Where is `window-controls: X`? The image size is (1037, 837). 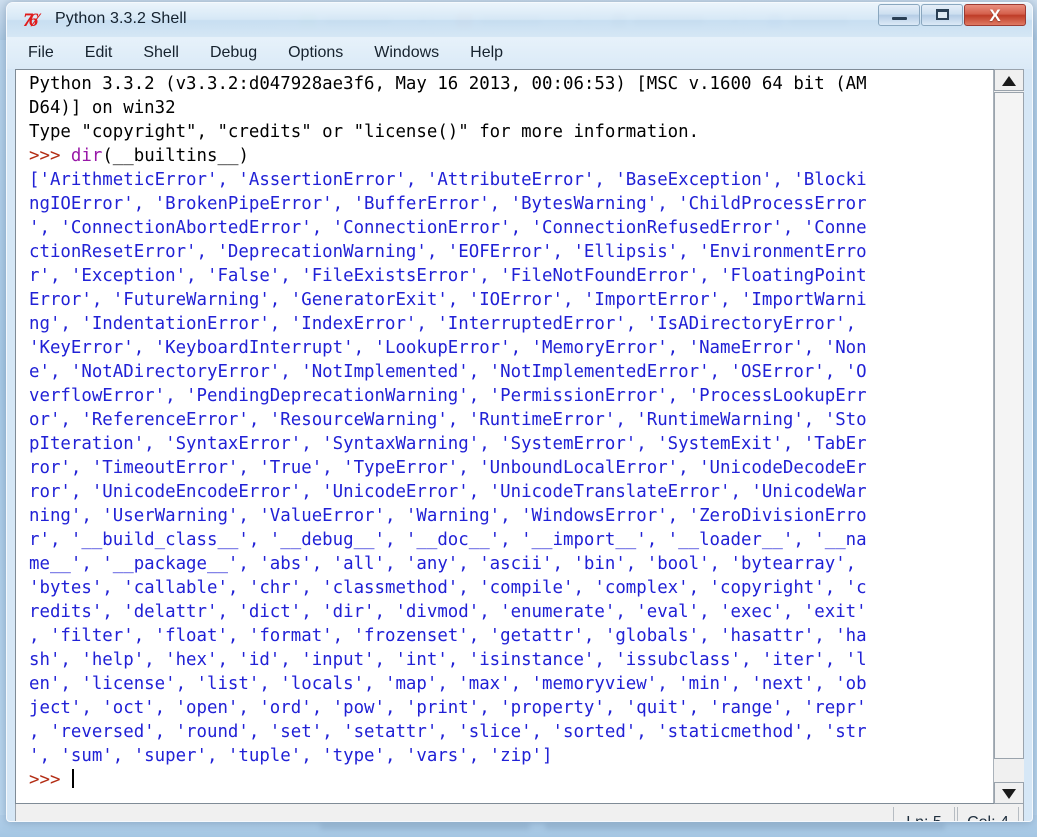
window-controls: X is located at coordinates (951, 16).